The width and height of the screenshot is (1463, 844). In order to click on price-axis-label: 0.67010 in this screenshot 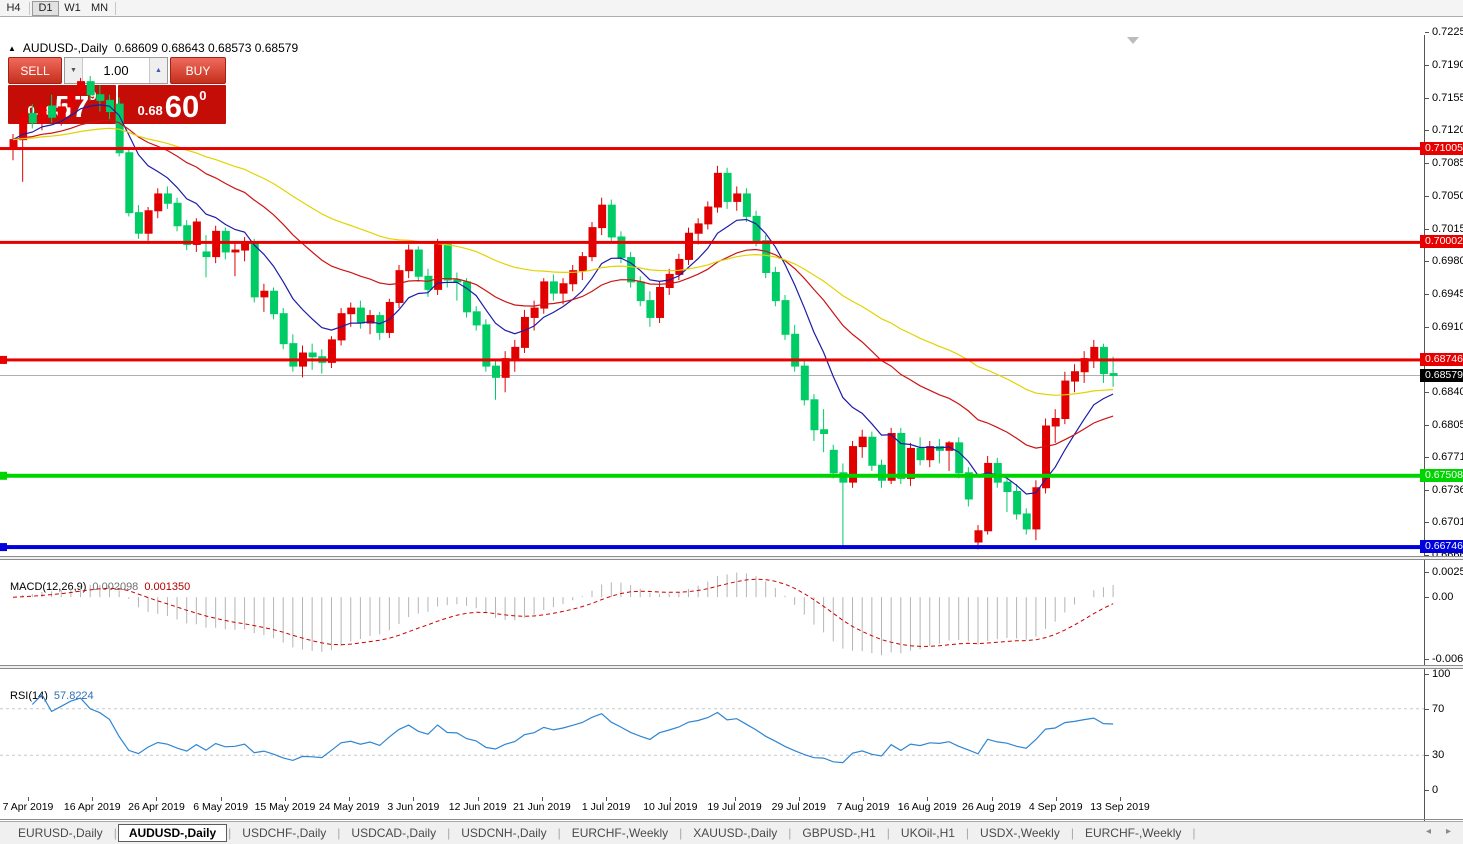, I will do `click(1447, 522)`.